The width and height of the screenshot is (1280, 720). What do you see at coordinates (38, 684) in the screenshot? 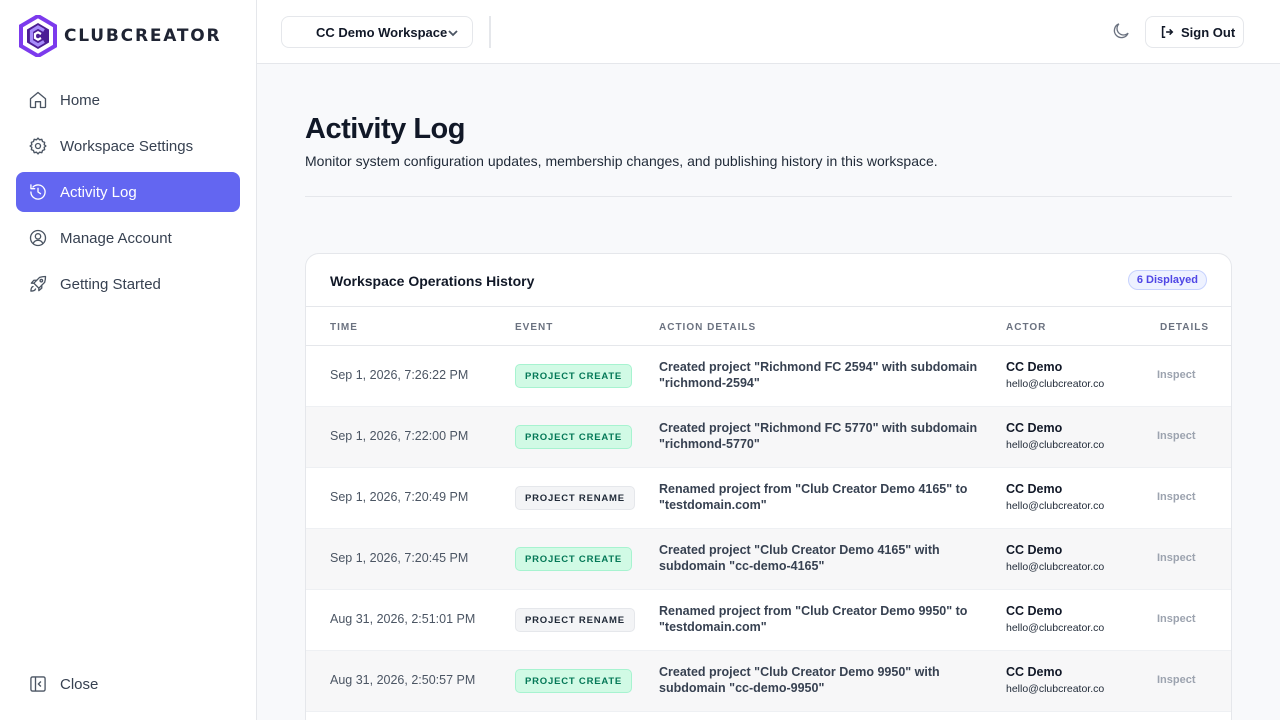
I see `collapse-sidebar-icon` at bounding box center [38, 684].